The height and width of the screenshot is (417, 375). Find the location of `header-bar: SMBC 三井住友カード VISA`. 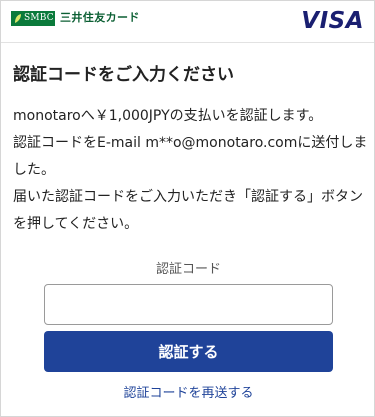

header-bar: SMBC 三井住友カード VISA is located at coordinates (187, 22).